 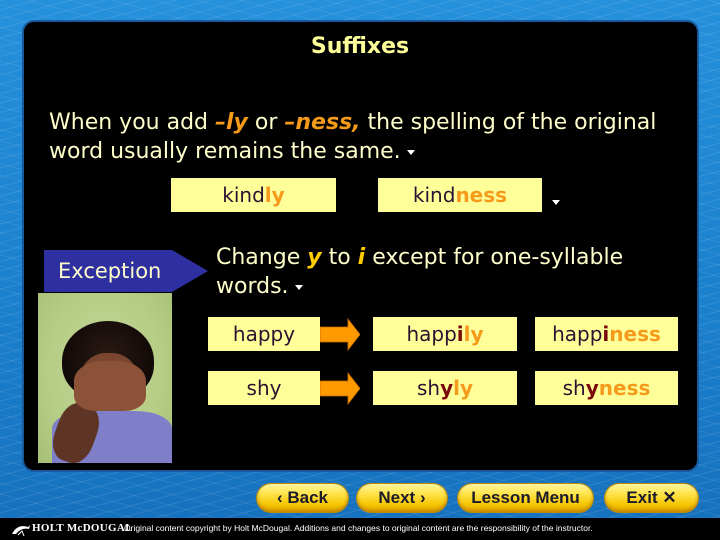 I want to click on child-photo, so click(x=105, y=378).